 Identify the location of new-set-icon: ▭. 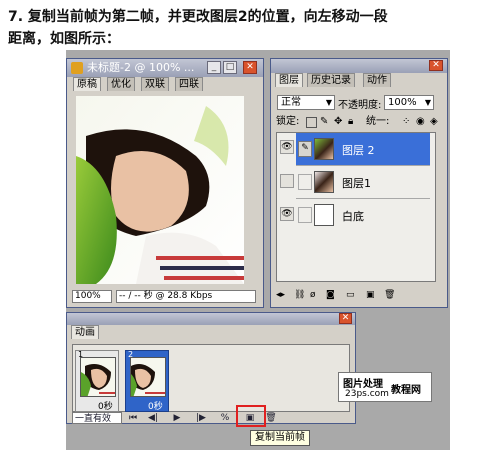
(350, 295).